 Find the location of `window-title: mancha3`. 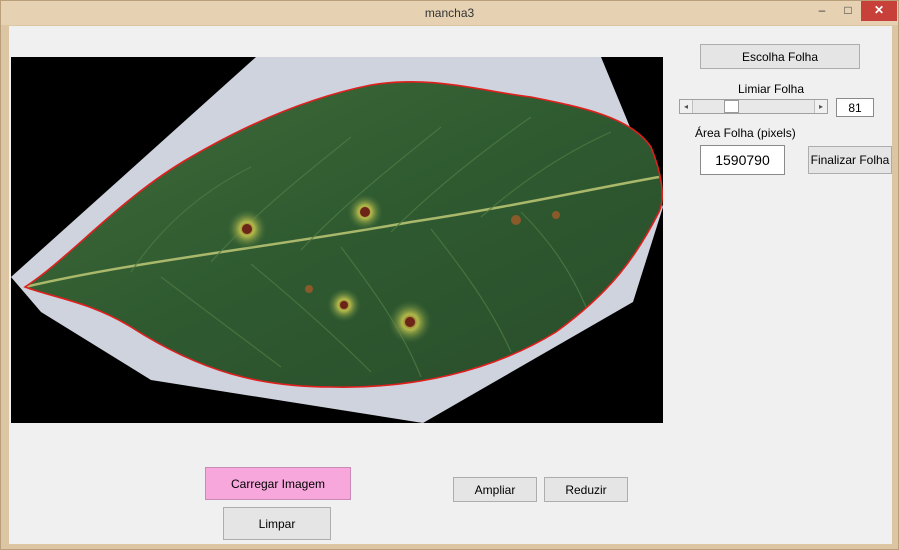

window-title: mancha3 is located at coordinates (449, 13).